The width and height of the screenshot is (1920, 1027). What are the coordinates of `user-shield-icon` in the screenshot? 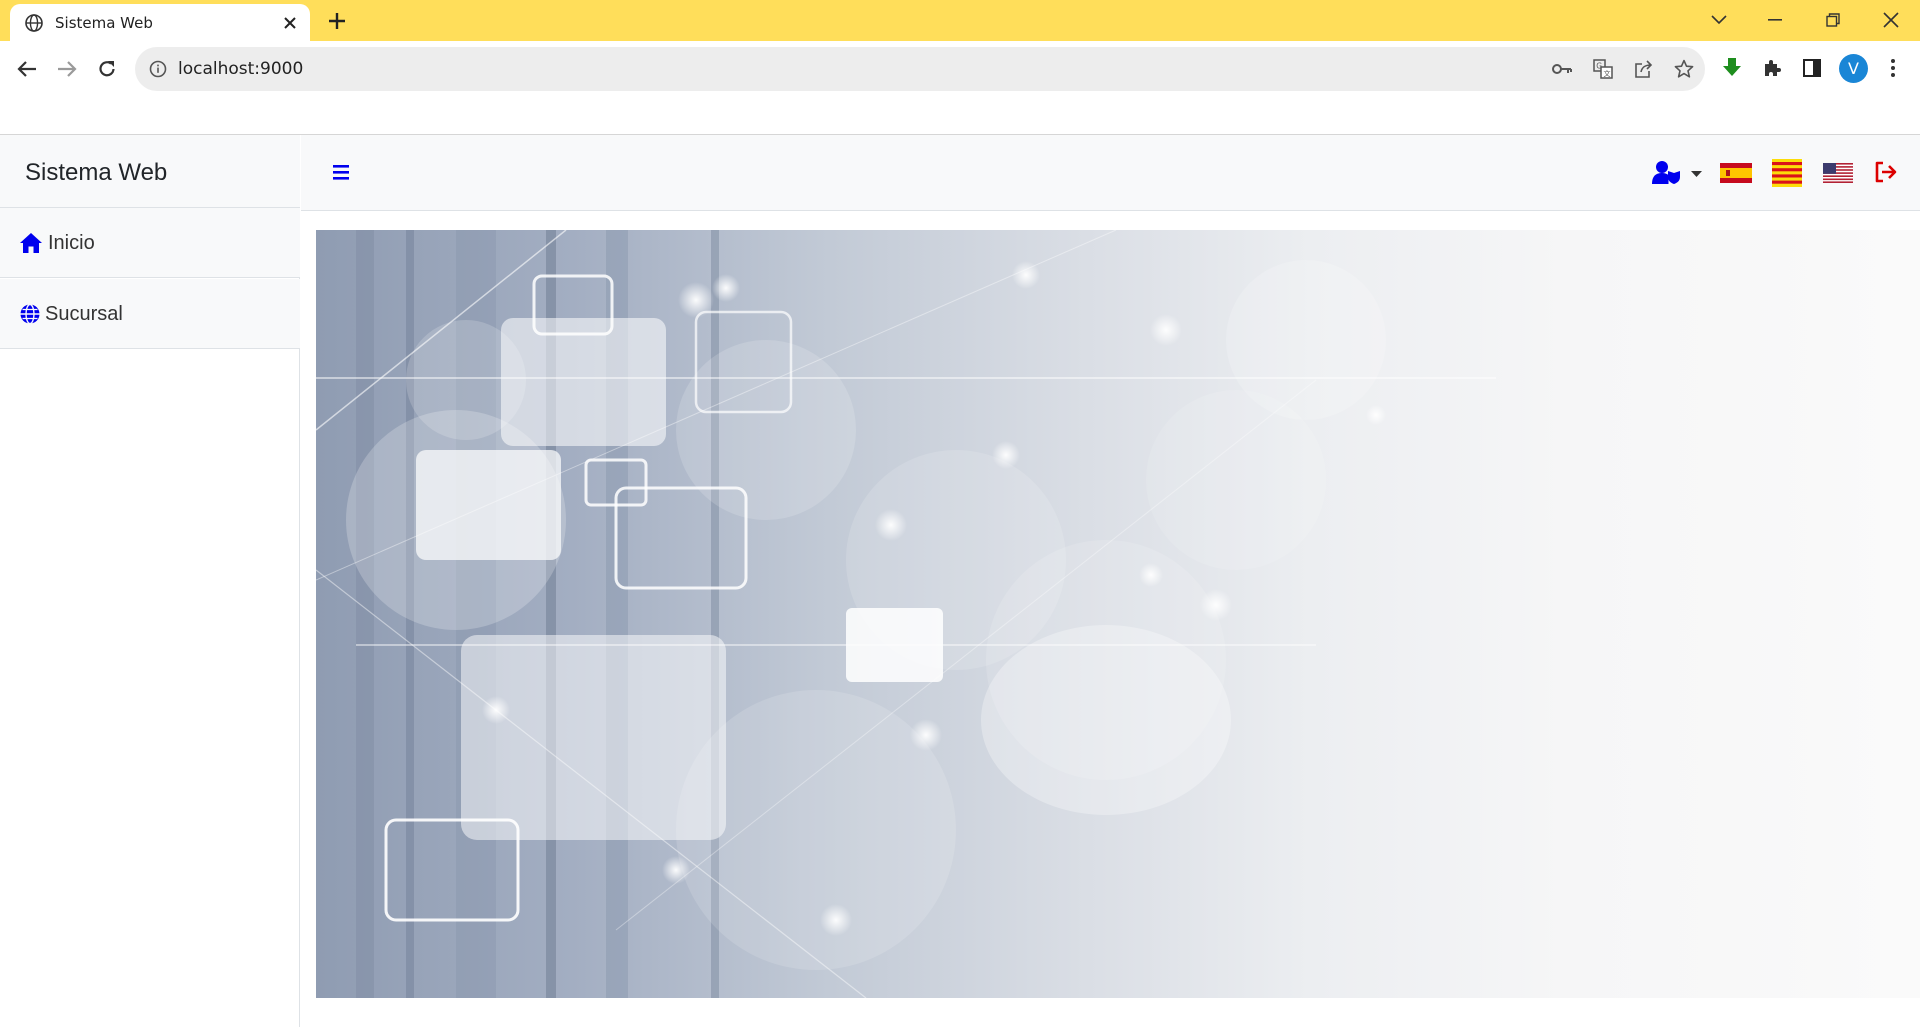 It's located at (1678, 173).